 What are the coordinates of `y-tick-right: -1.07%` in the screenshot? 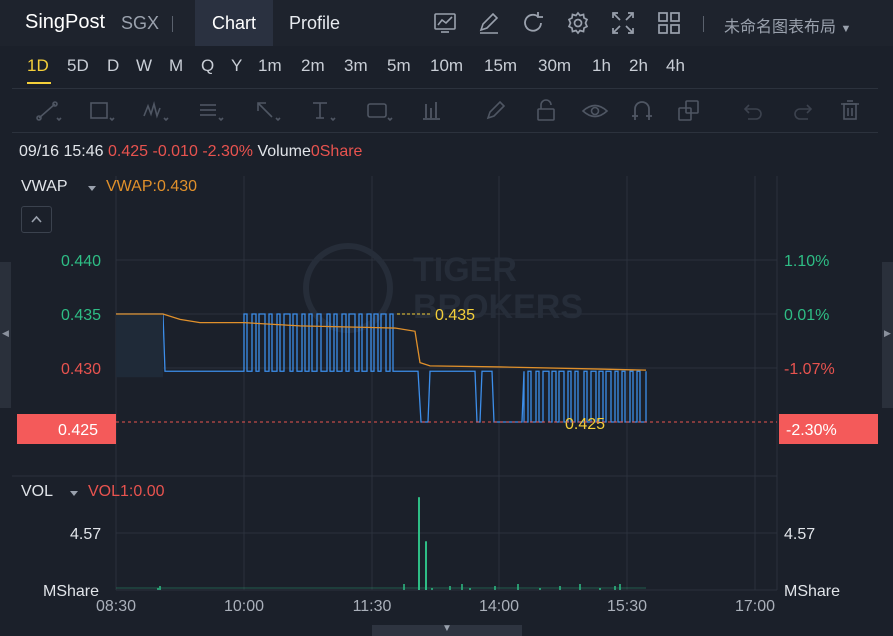 It's located at (809, 369).